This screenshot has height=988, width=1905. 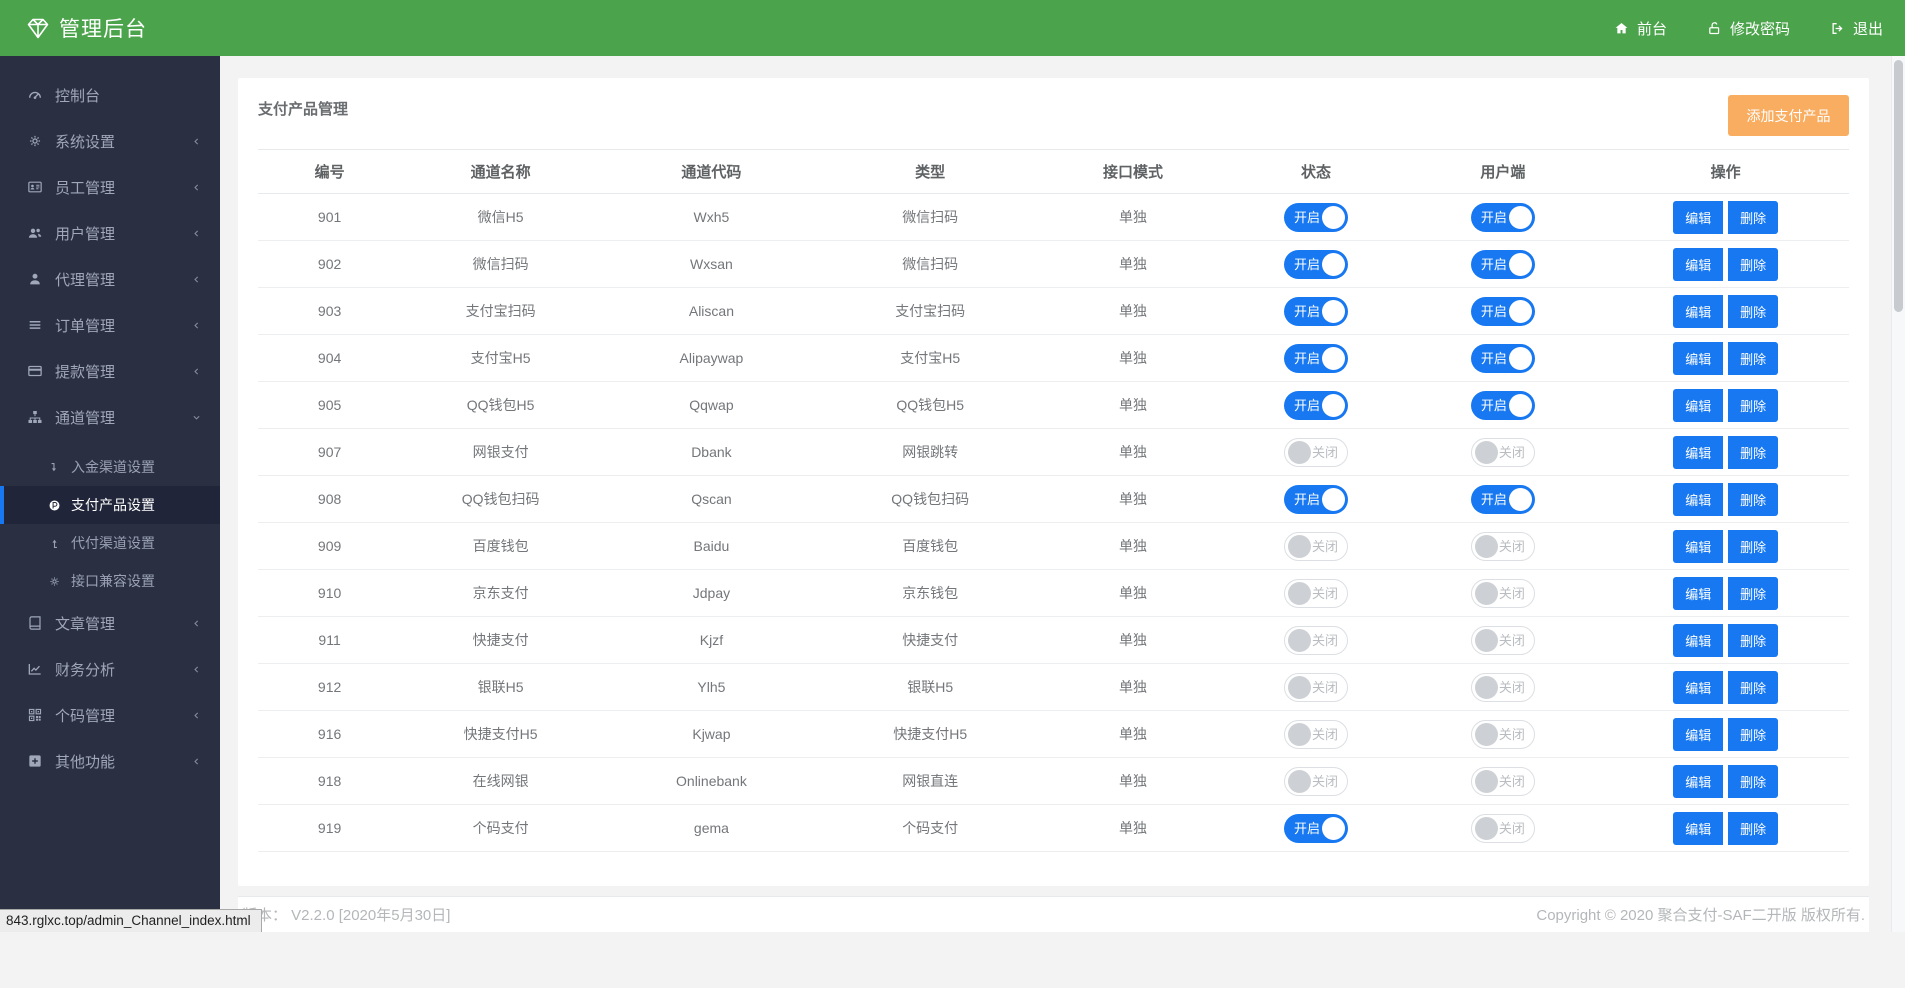 What do you see at coordinates (110, 715) in the screenshot?
I see `sidebar-item-personal-code-management: 个码管理` at bounding box center [110, 715].